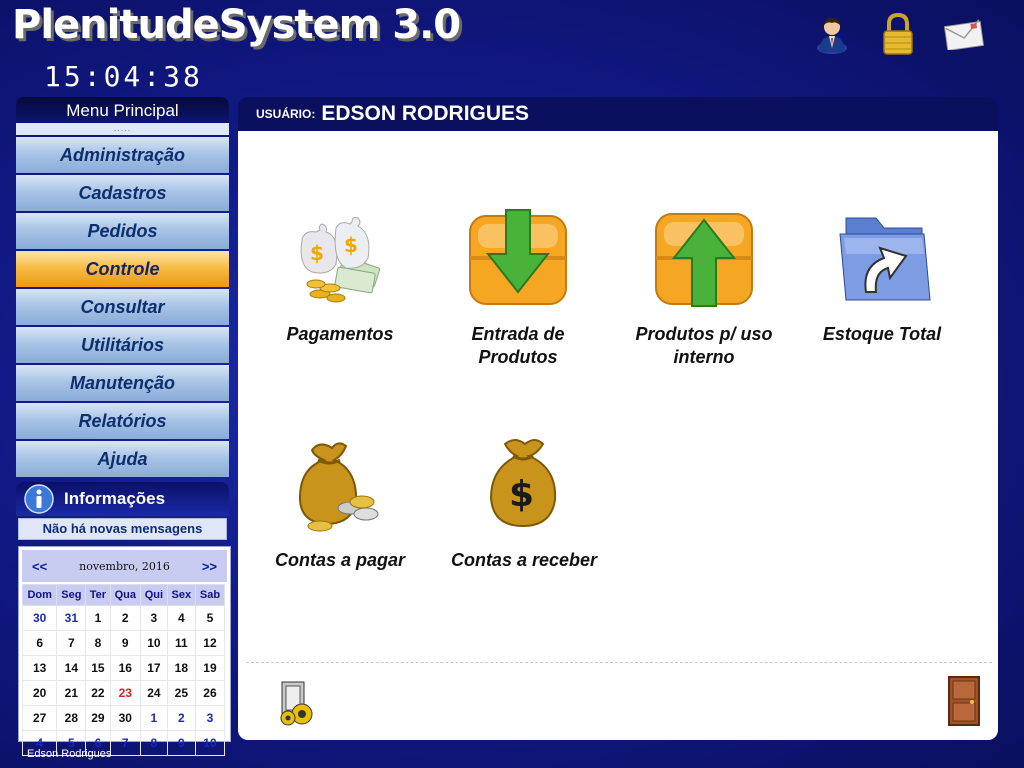  Describe the element at coordinates (123, 76) in the screenshot. I see `clock: 15:04:38` at that location.